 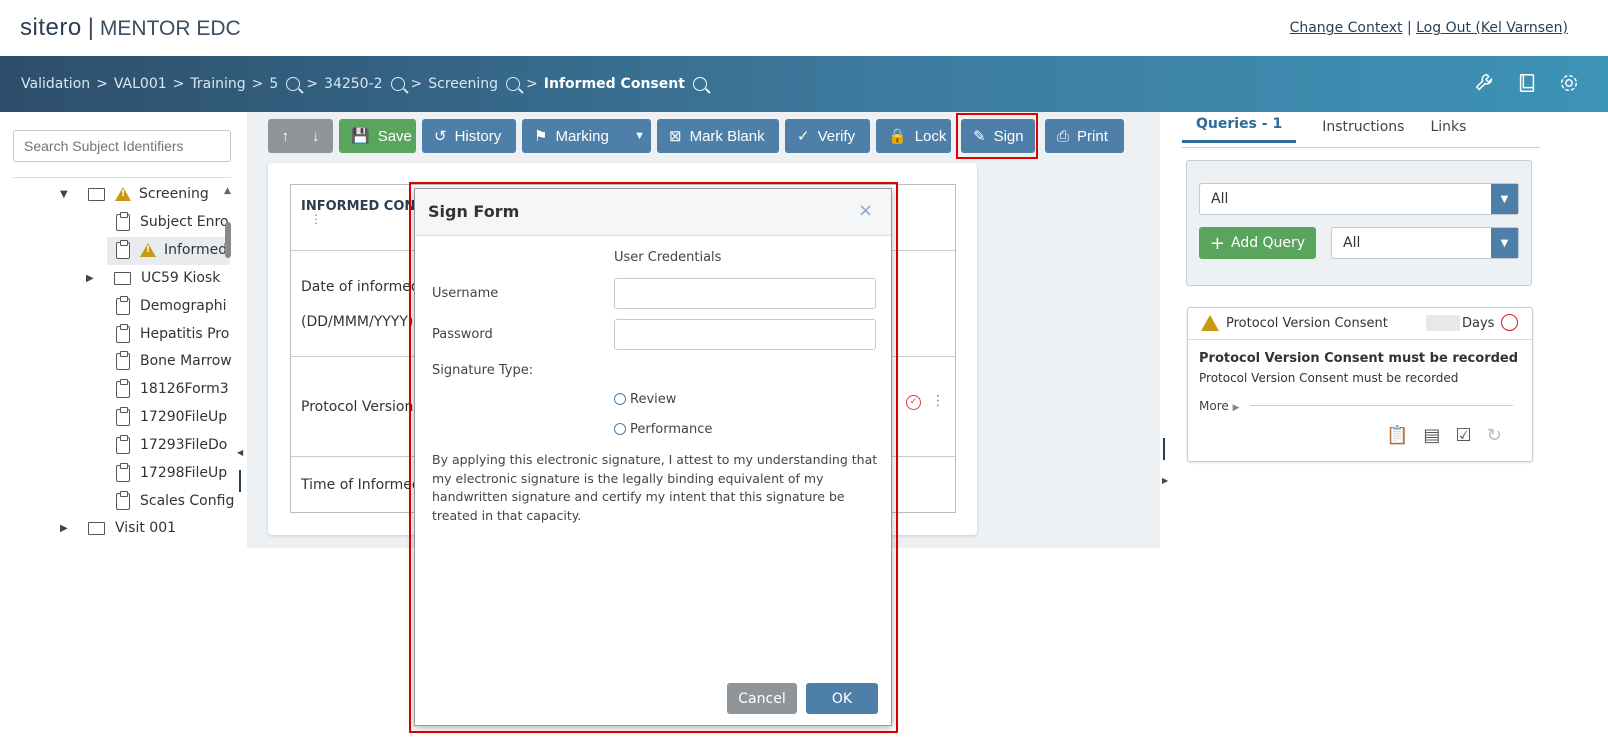 What do you see at coordinates (1485, 83) in the screenshot?
I see `wrench-icon` at bounding box center [1485, 83].